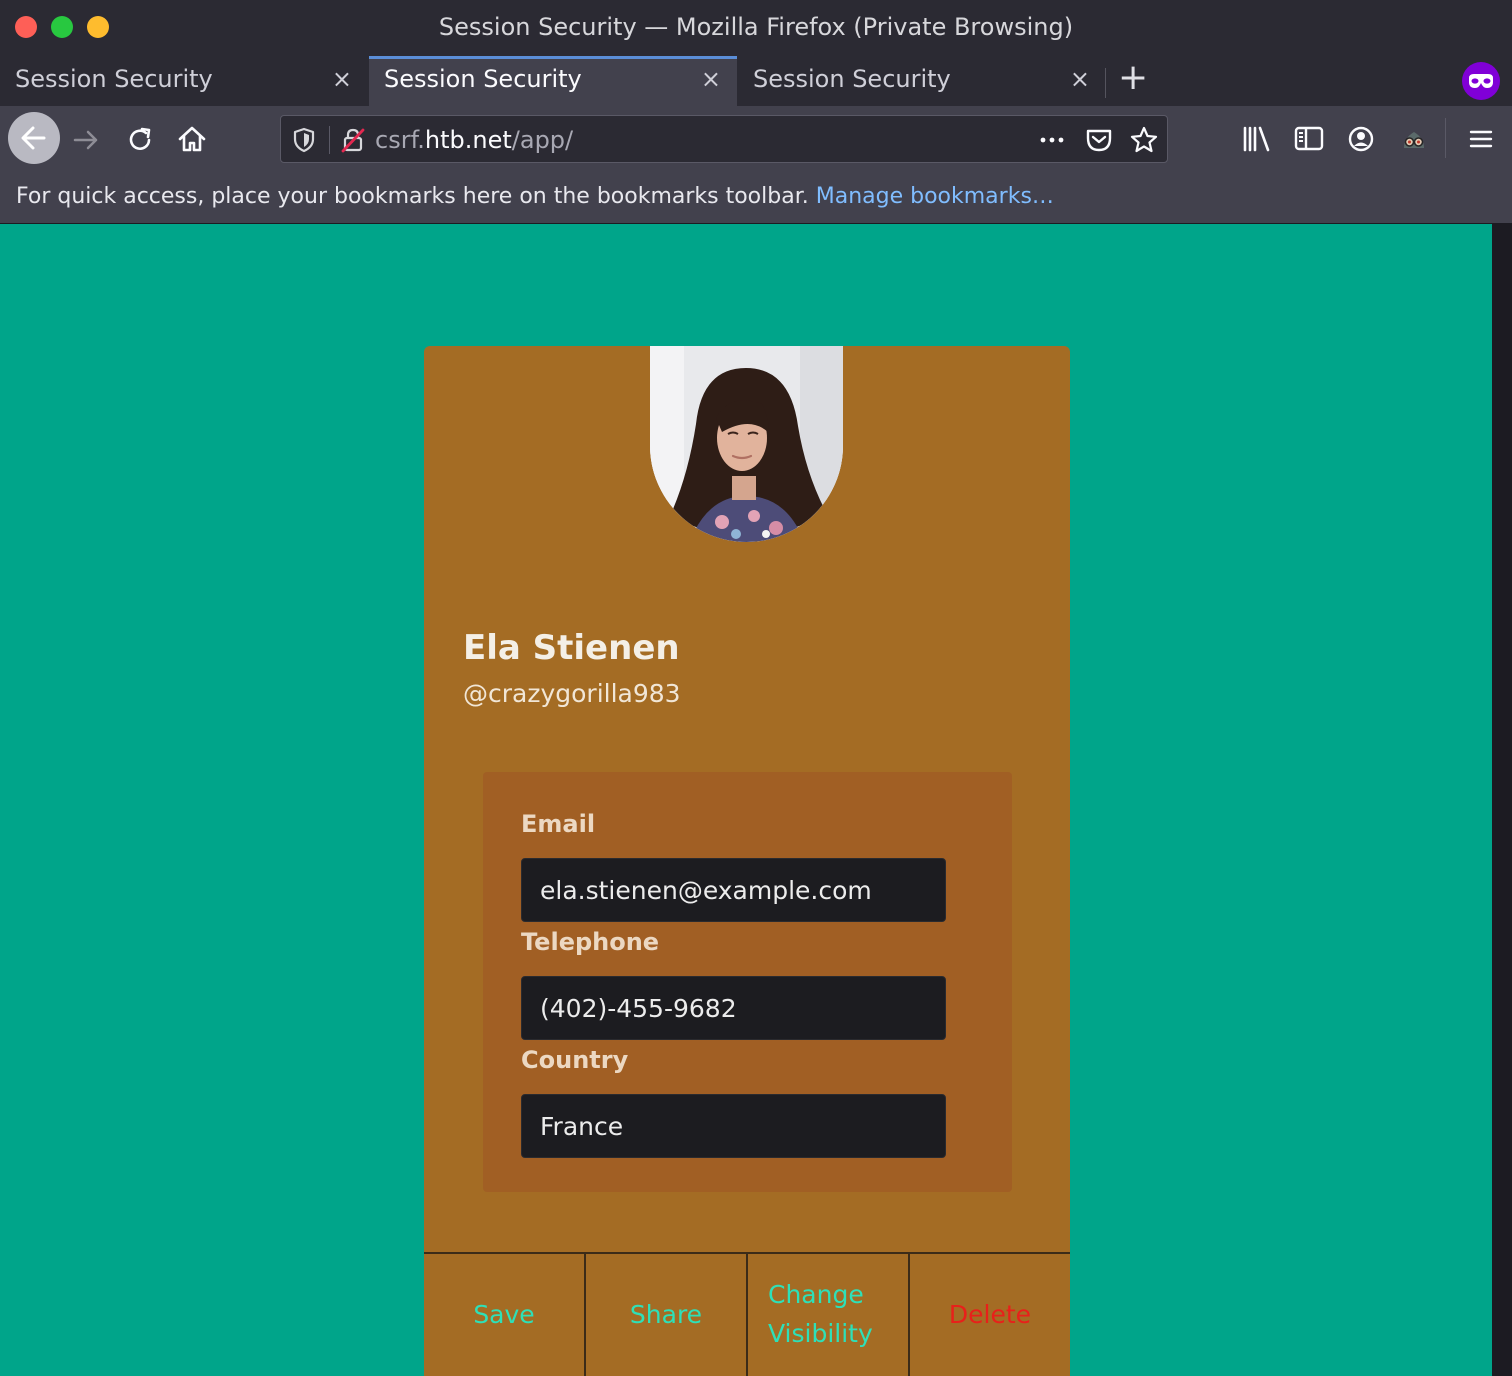  What do you see at coordinates (733, 890) in the screenshot?
I see `email-field` at bounding box center [733, 890].